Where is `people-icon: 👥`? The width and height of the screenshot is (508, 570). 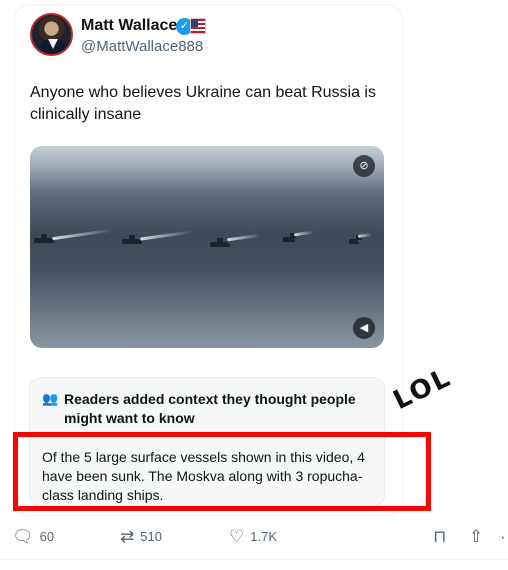
people-icon: 👥 is located at coordinates (50, 398).